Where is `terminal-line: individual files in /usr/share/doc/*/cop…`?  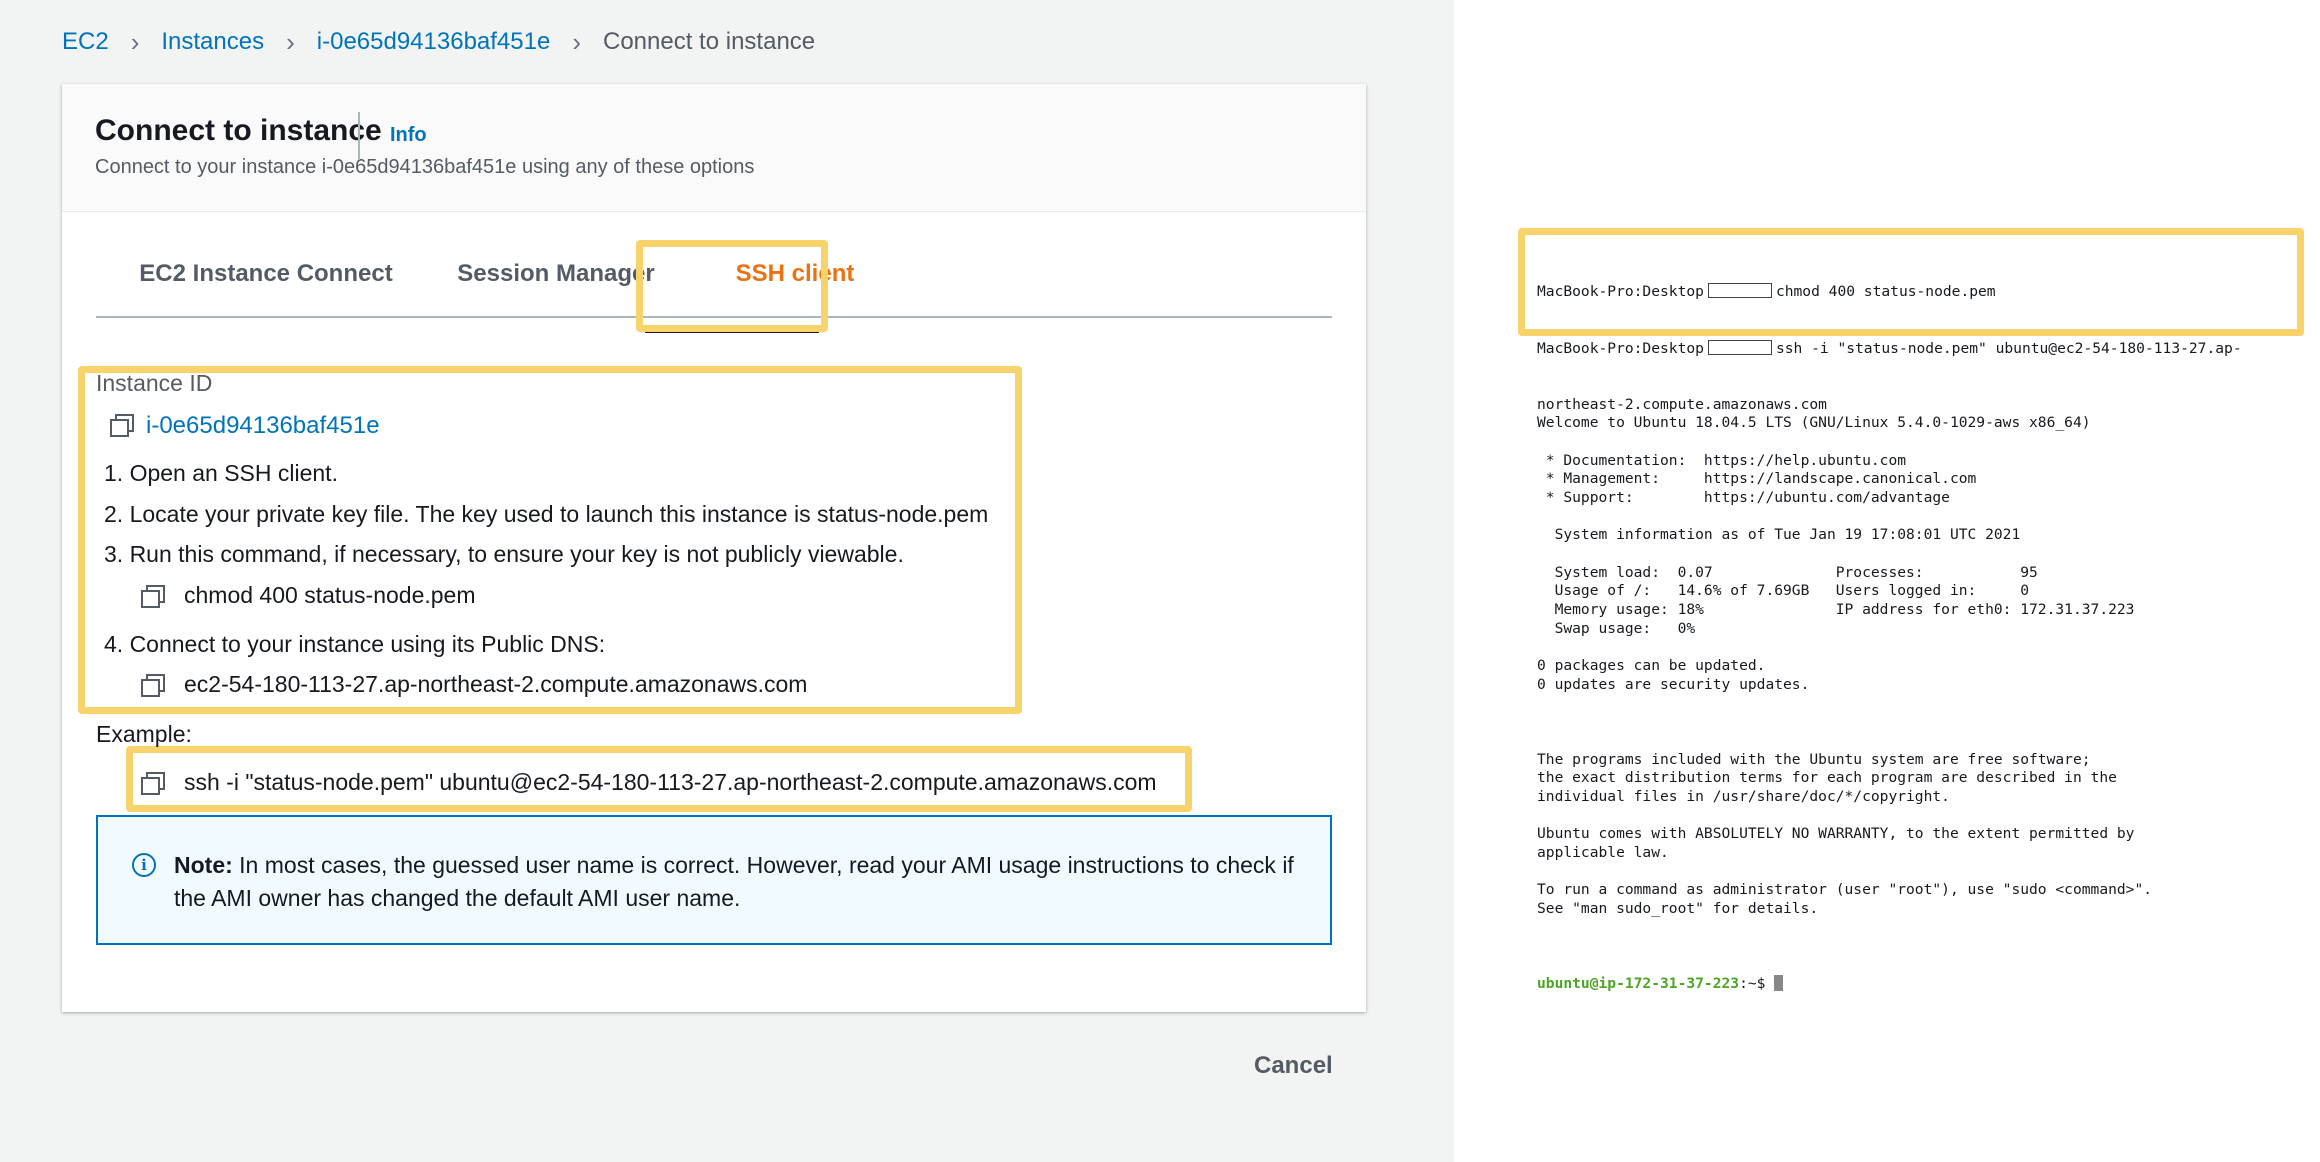 terminal-line: individual files in /usr/share/doc/*/cop… is located at coordinates (1743, 797).